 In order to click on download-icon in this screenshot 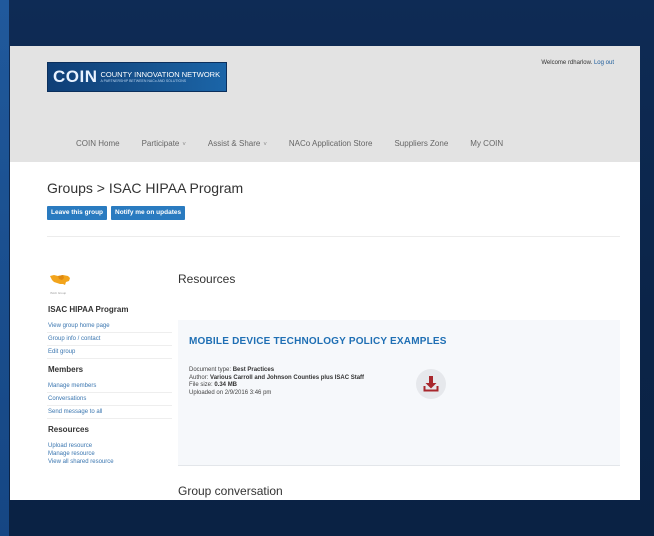, I will do `click(431, 384)`.